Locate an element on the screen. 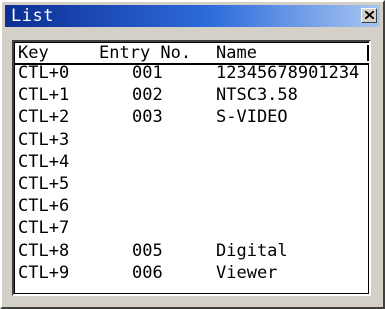 The height and width of the screenshot is (309, 385). row-key: CTL+7 is located at coordinates (44, 228).